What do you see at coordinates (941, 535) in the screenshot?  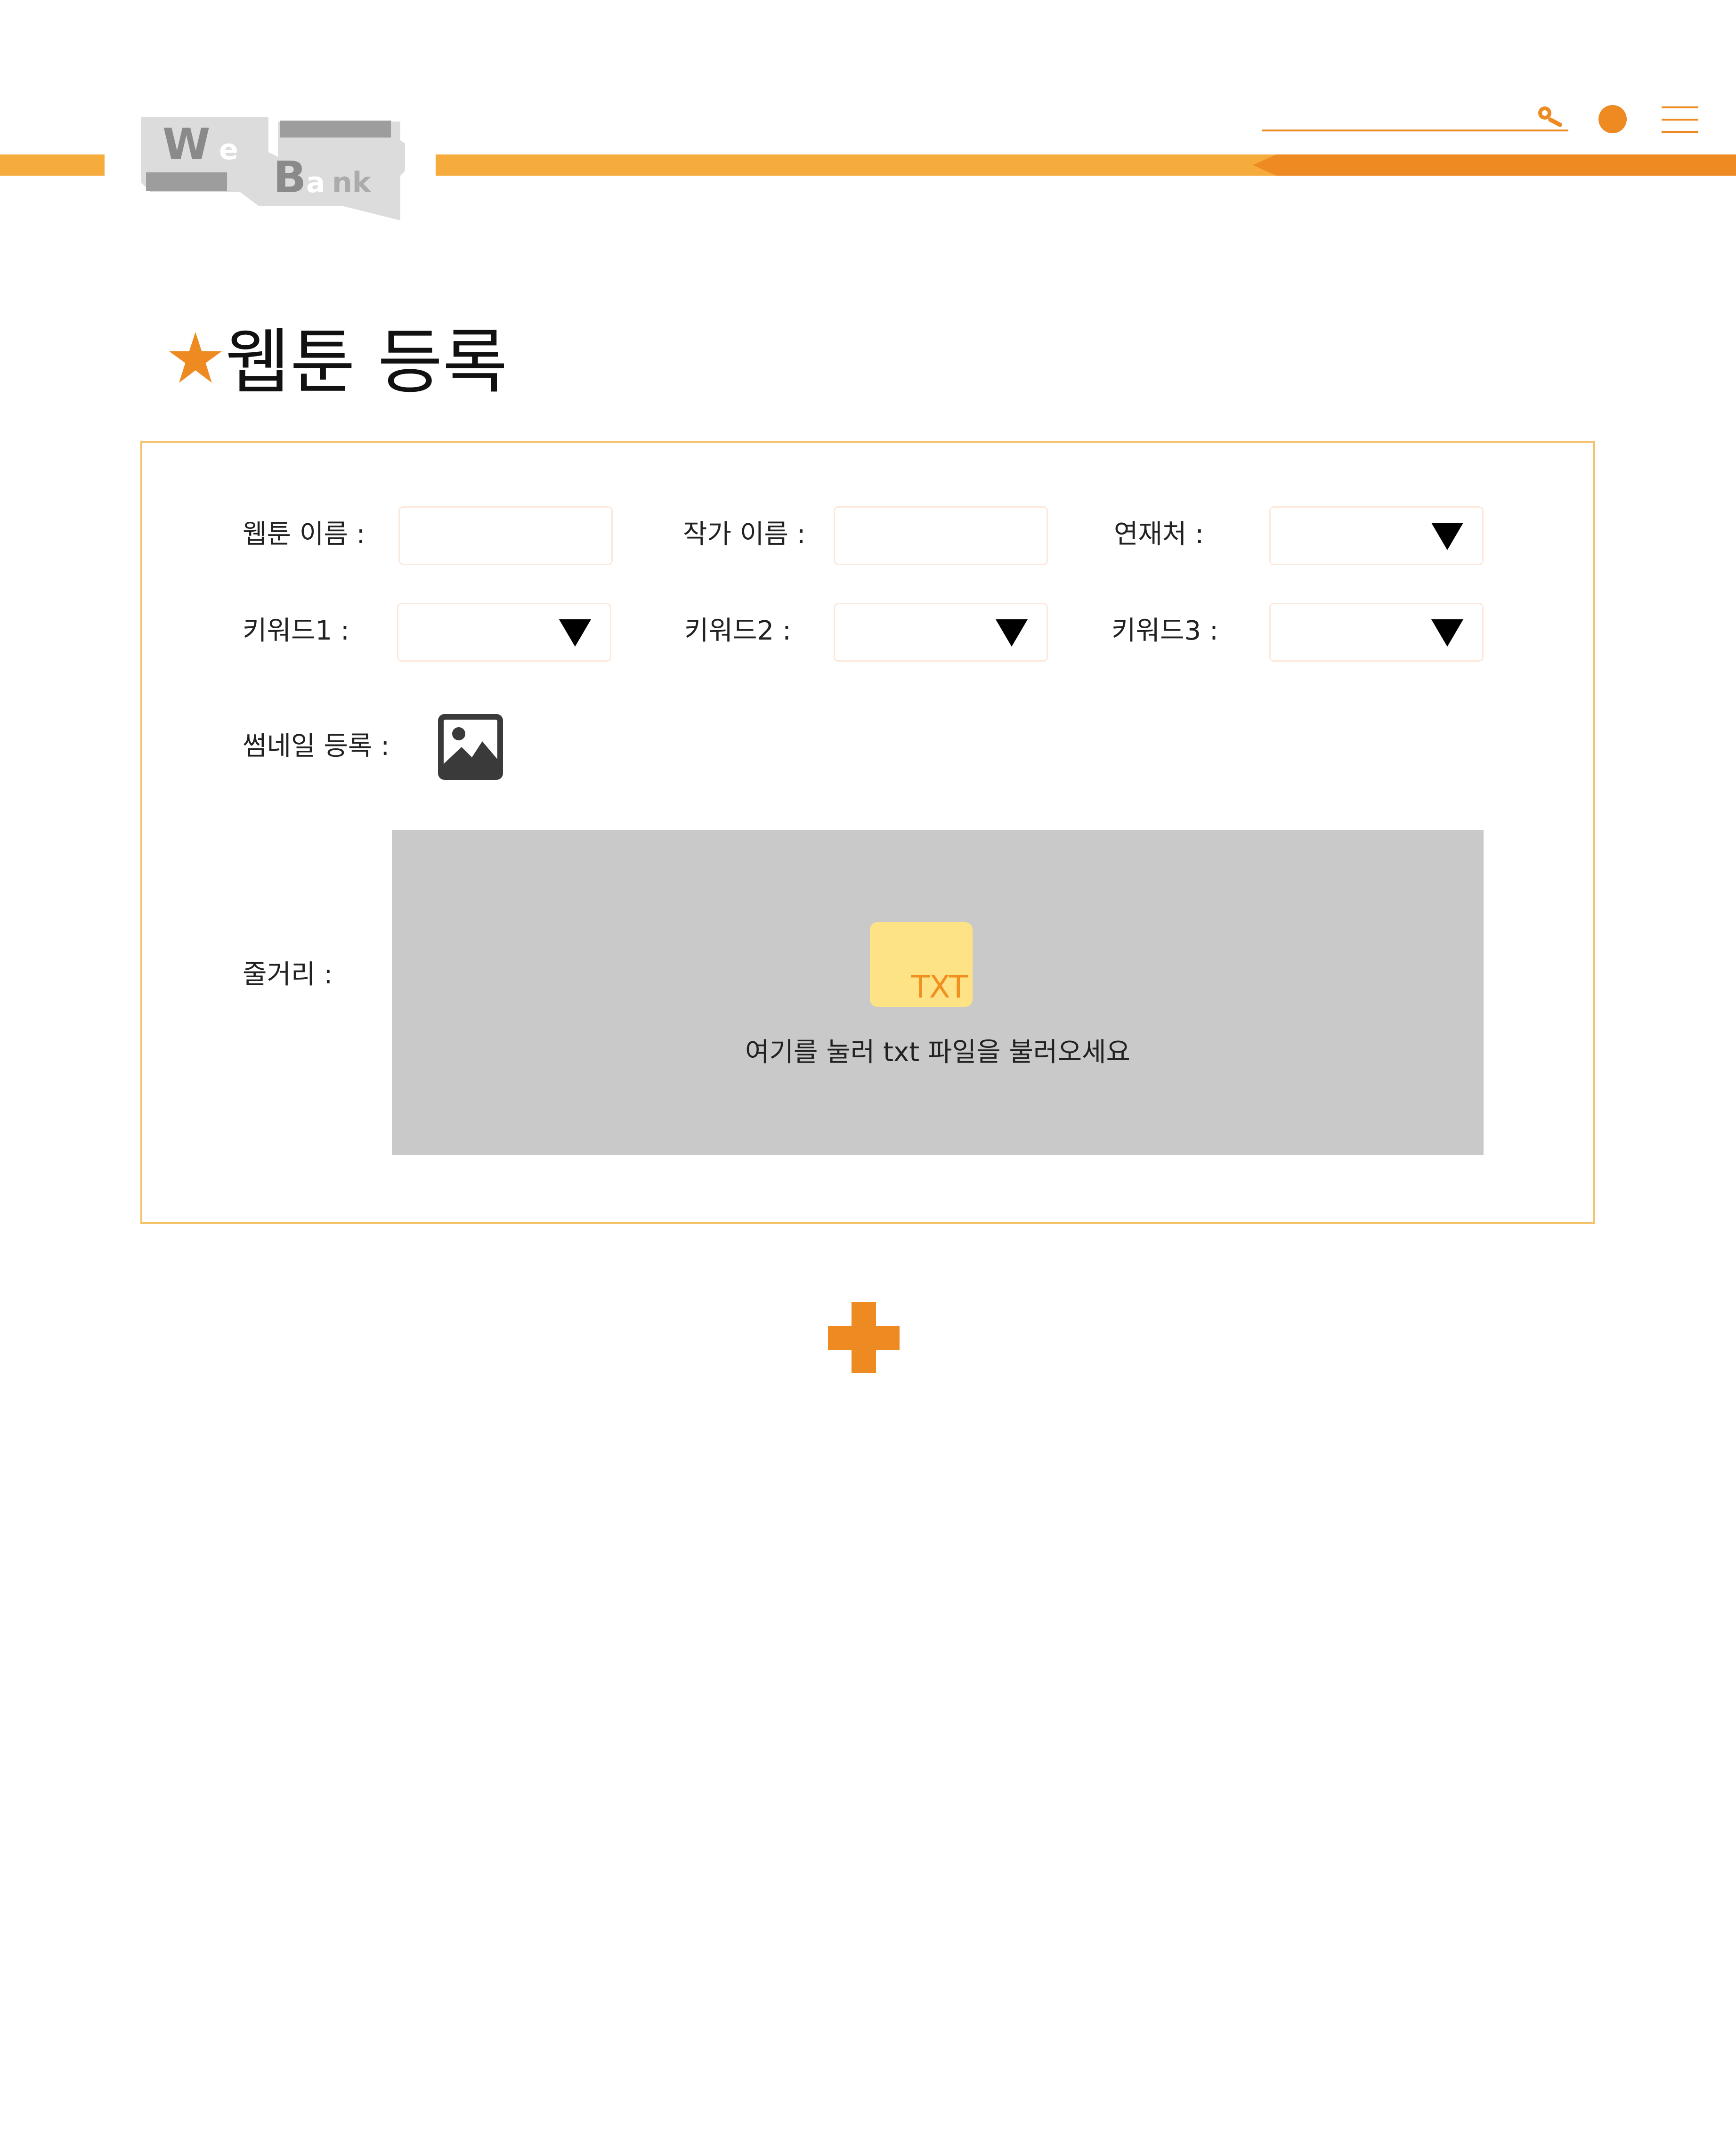 I see `author-name-input` at bounding box center [941, 535].